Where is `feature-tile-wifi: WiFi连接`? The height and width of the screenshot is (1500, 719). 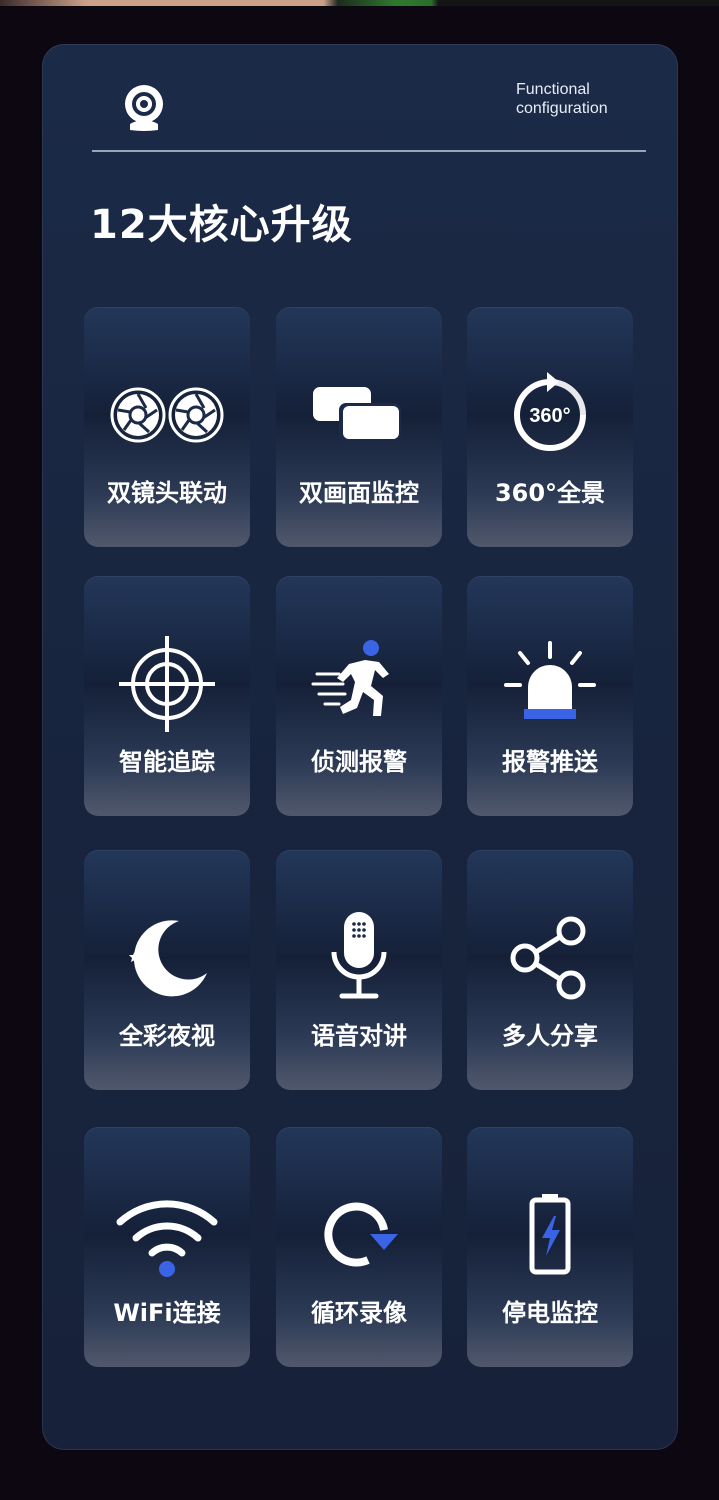 feature-tile-wifi: WiFi连接 is located at coordinates (167, 1247).